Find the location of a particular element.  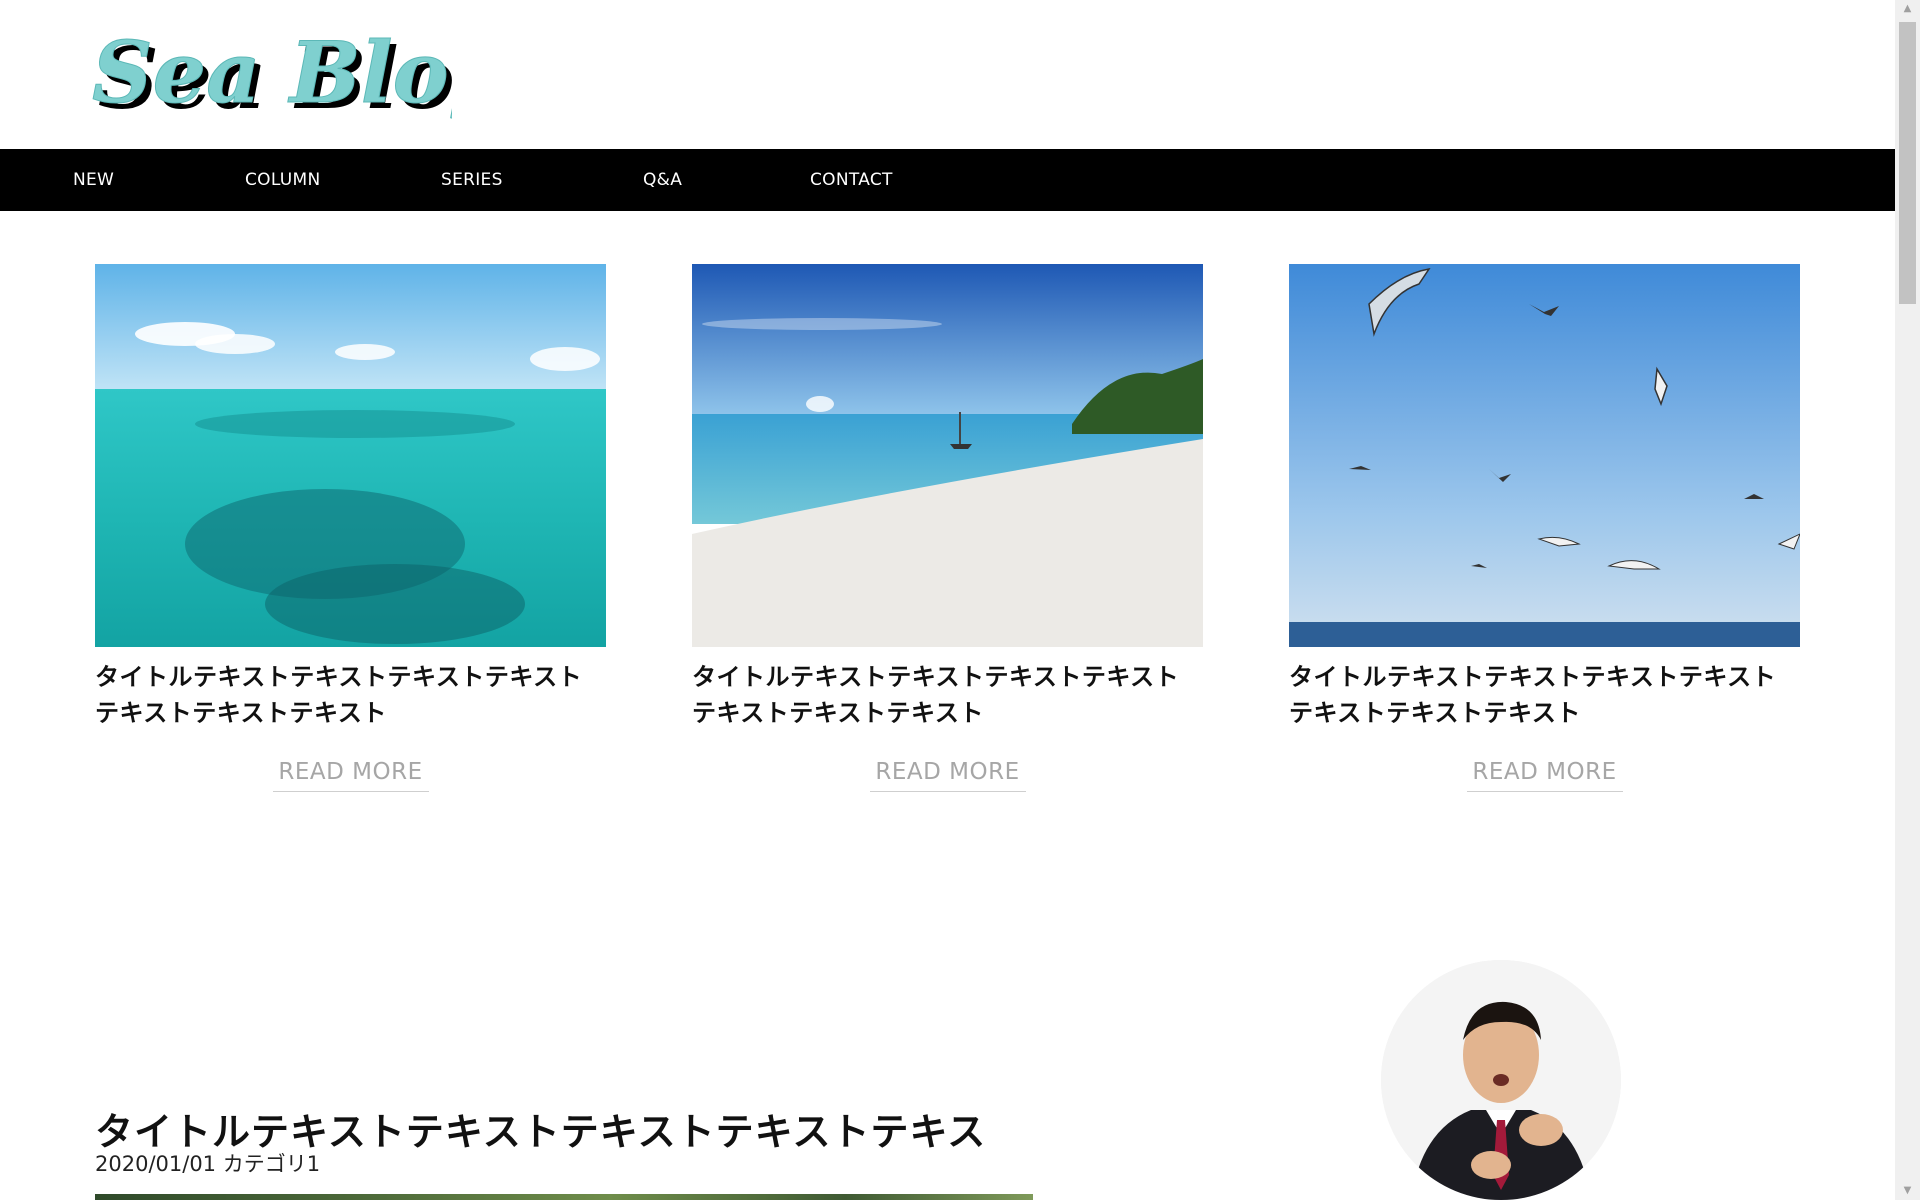

logo-text: Sea Blog is located at coordinates (272, 72).